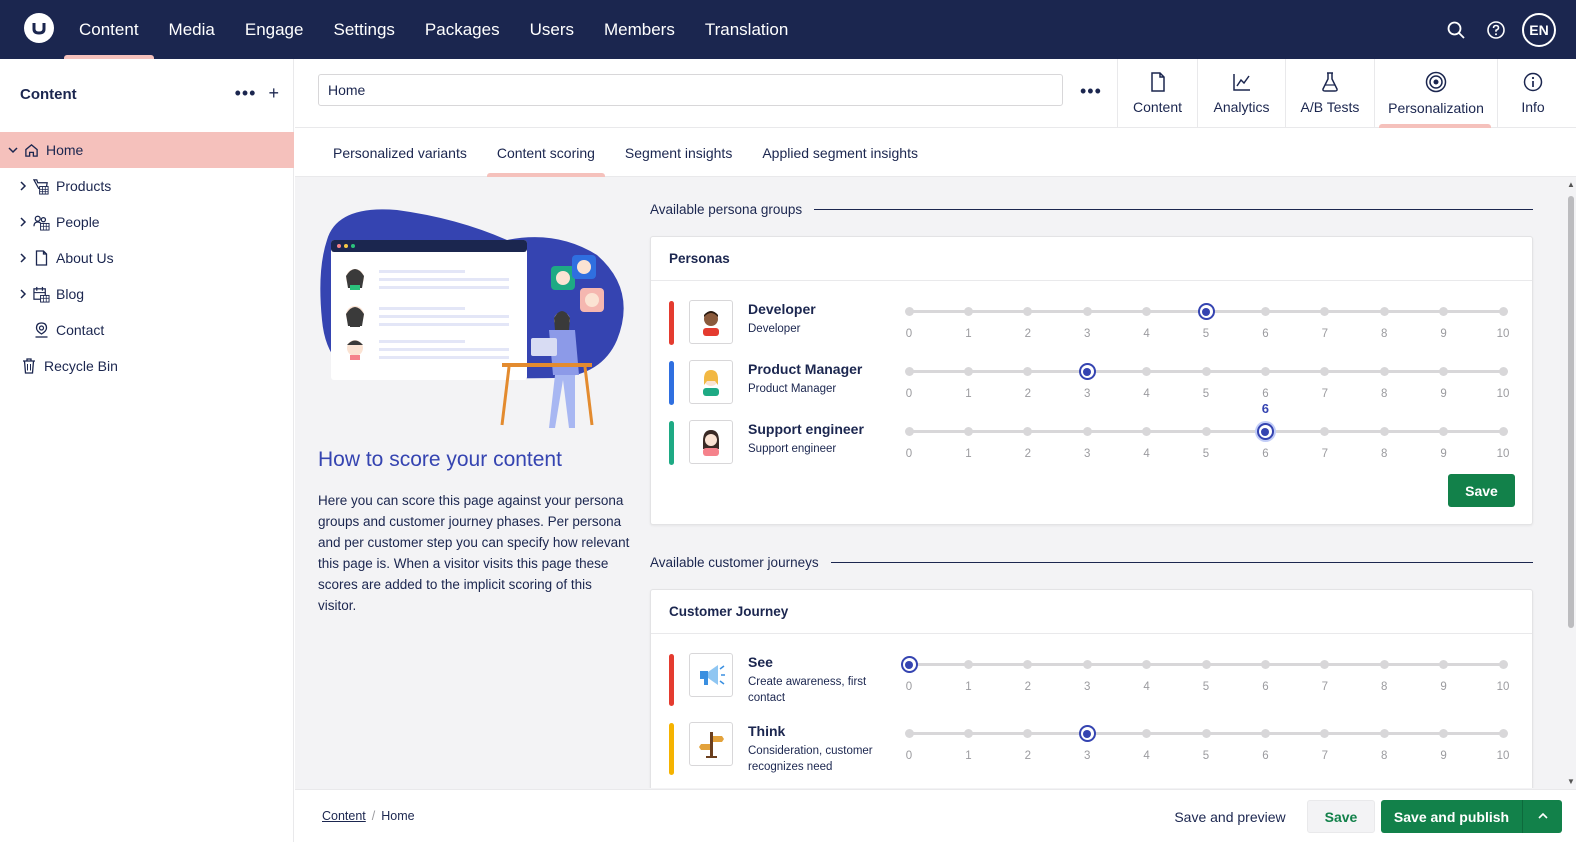 This screenshot has height=842, width=1576. Describe the element at coordinates (39, 28) in the screenshot. I see `umbraco-logo` at that location.